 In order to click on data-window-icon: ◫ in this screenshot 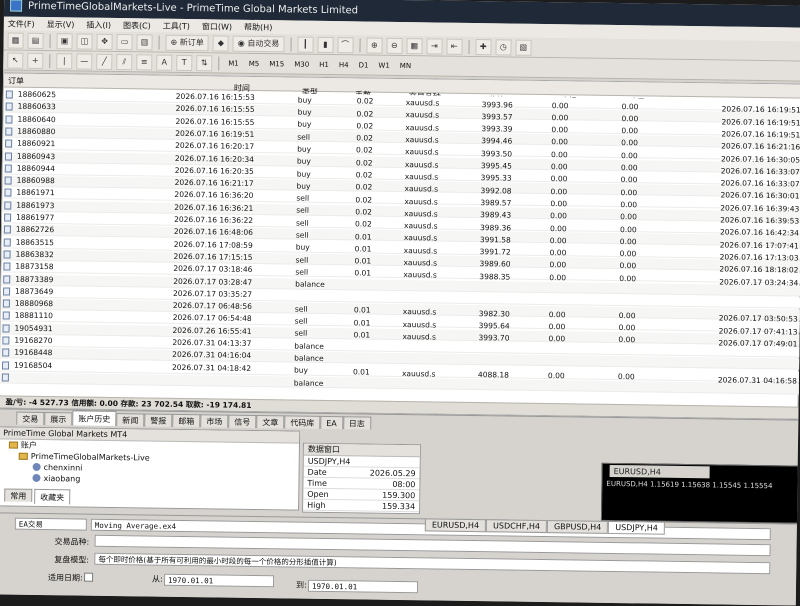, I will do `click(84, 41)`.